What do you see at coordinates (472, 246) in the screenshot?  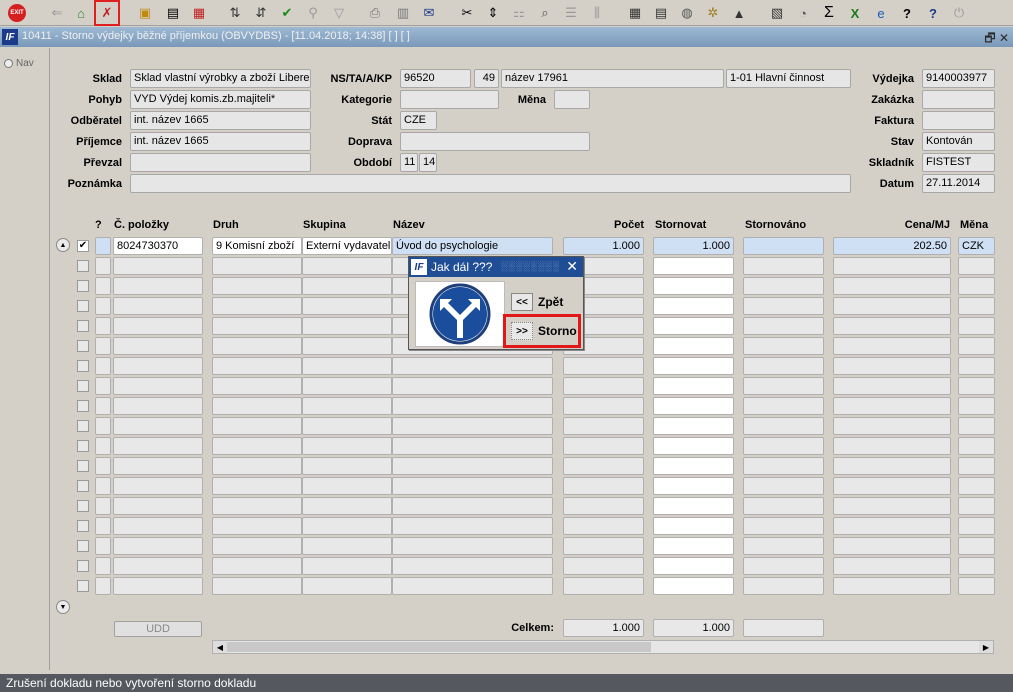 I see `cell-nazev: Úvod do psychologie` at bounding box center [472, 246].